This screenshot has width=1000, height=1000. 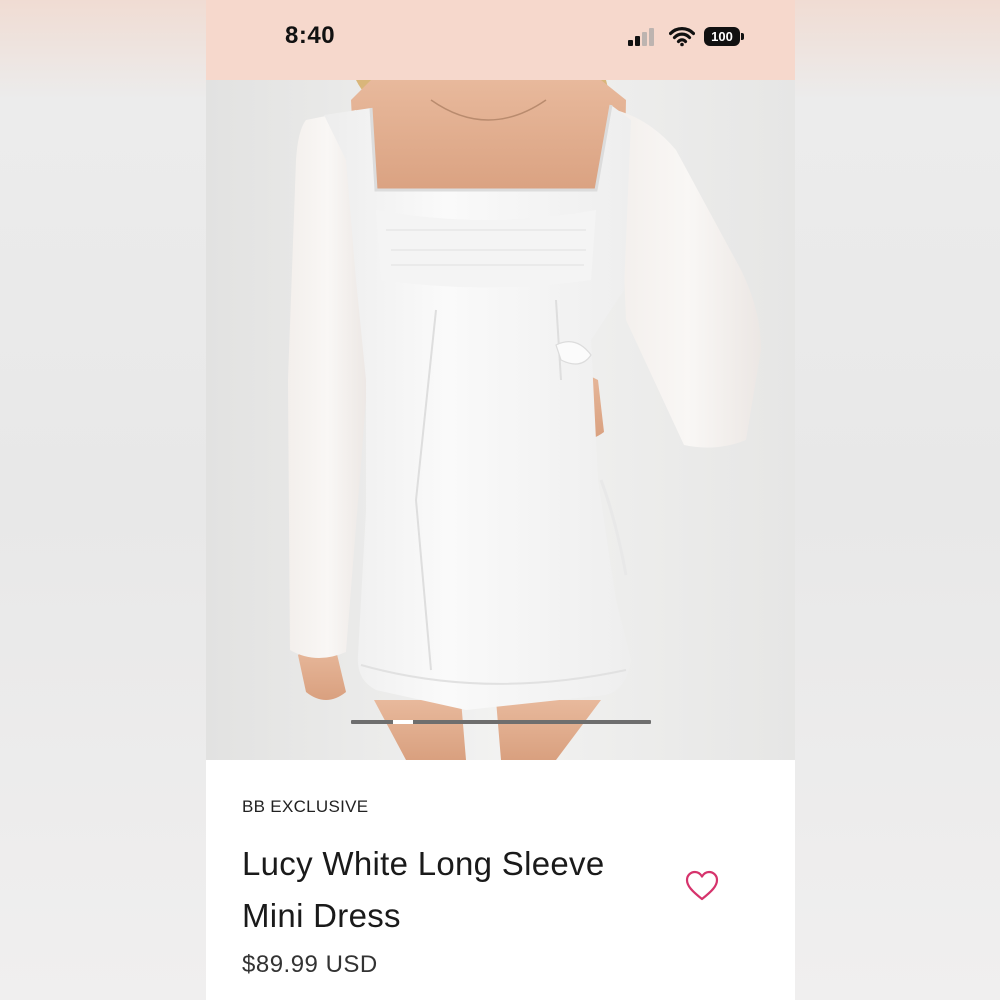 I want to click on carousel-indicator, so click(x=501, y=722).